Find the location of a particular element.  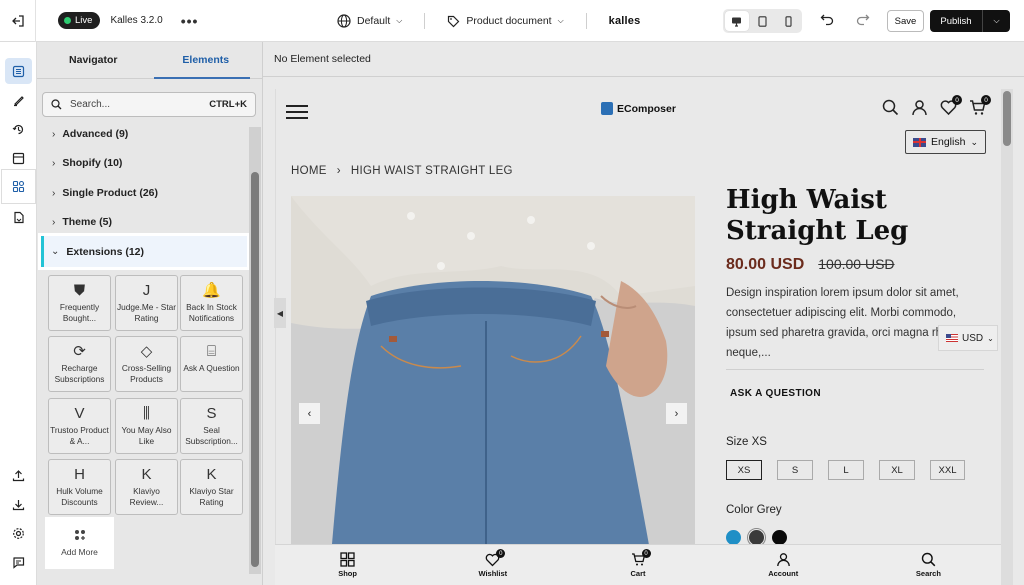

bottom-nav-label: Wishlist is located at coordinates (493, 573).